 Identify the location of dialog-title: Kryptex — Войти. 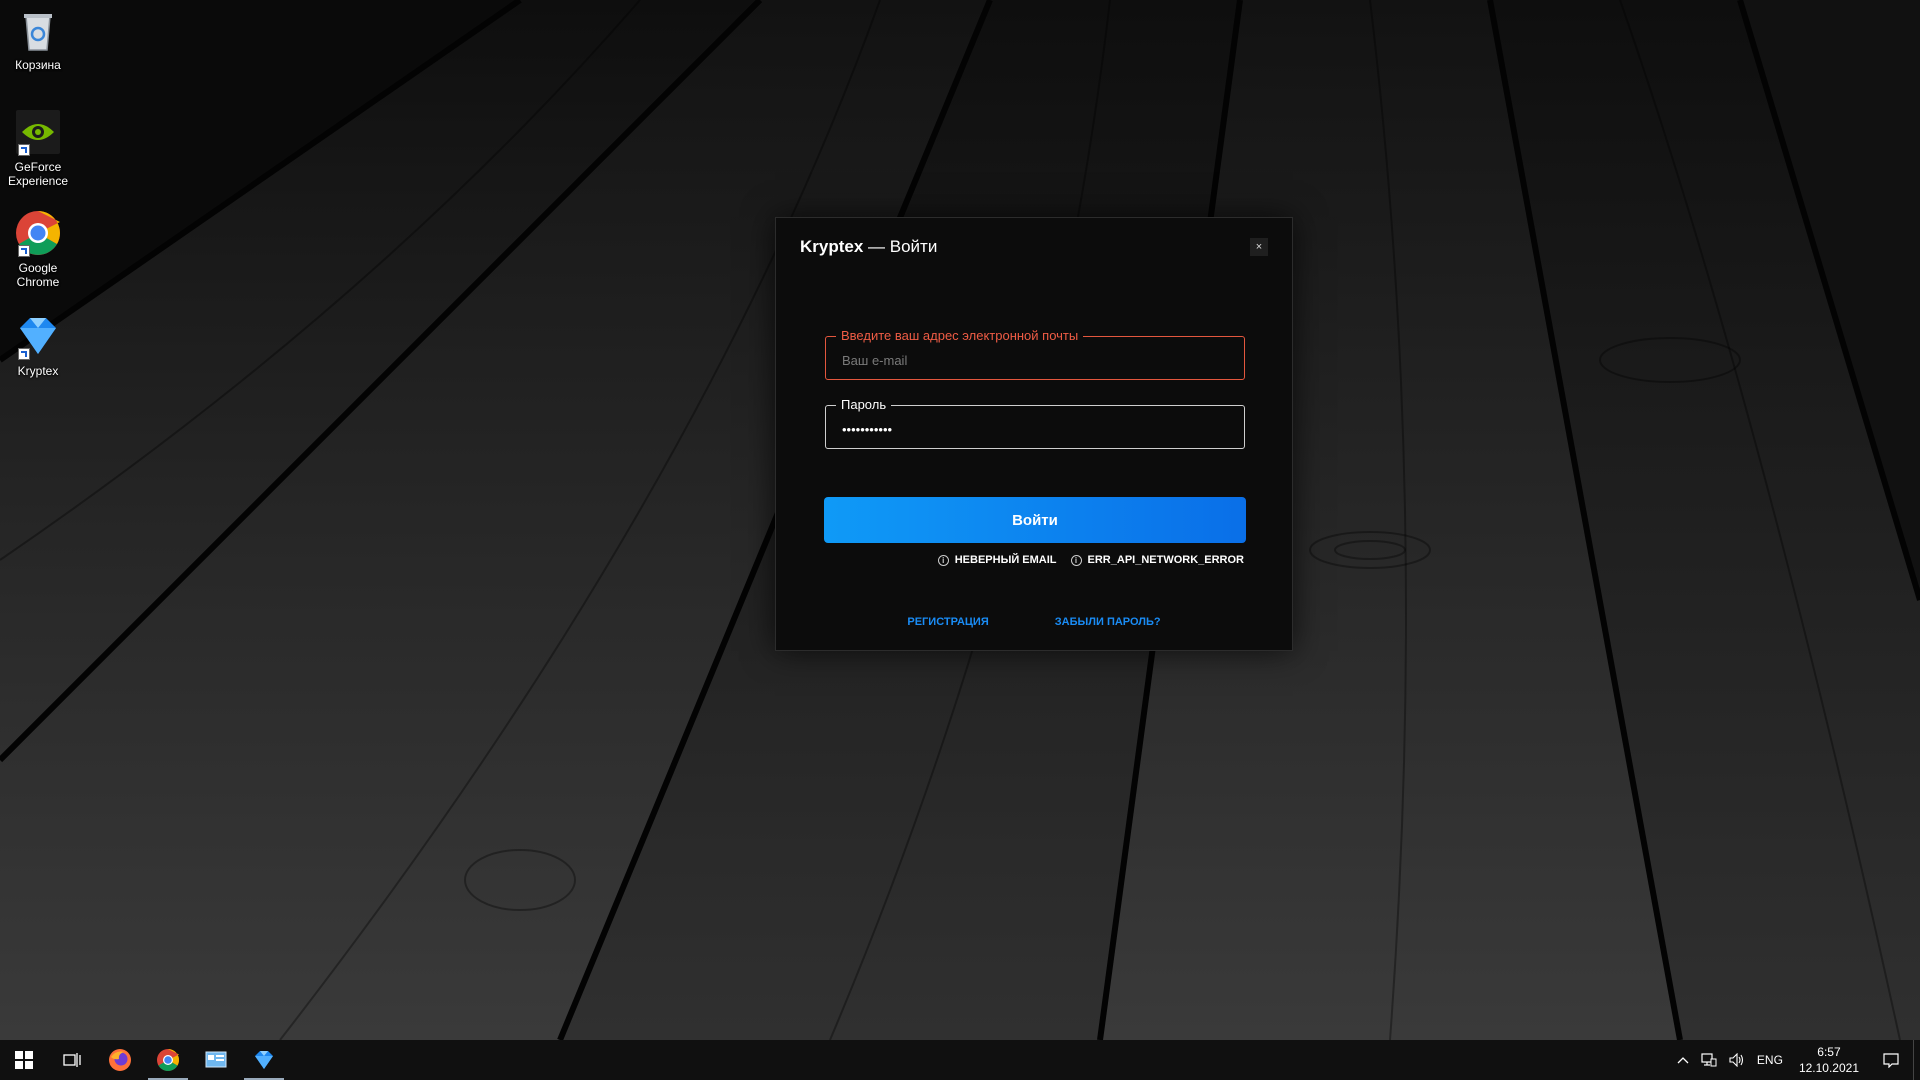
(868, 247).